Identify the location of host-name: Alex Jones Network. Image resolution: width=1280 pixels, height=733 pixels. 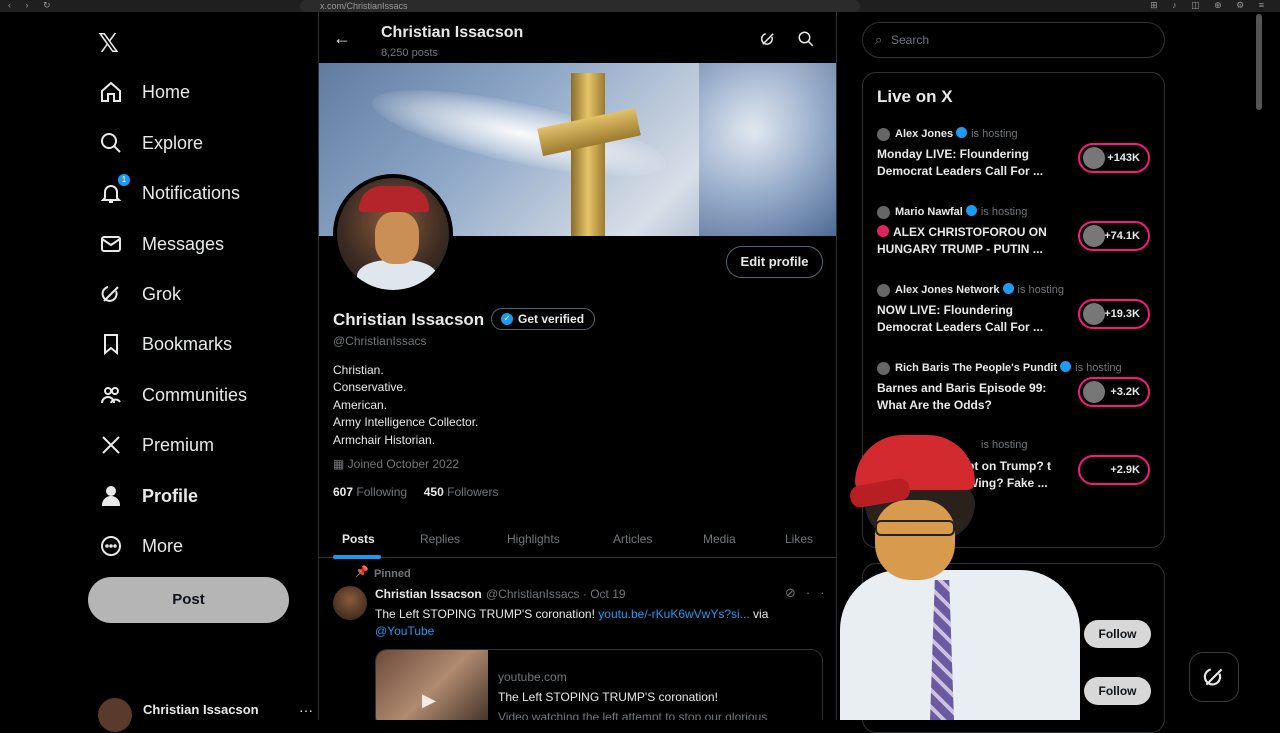
(947, 290).